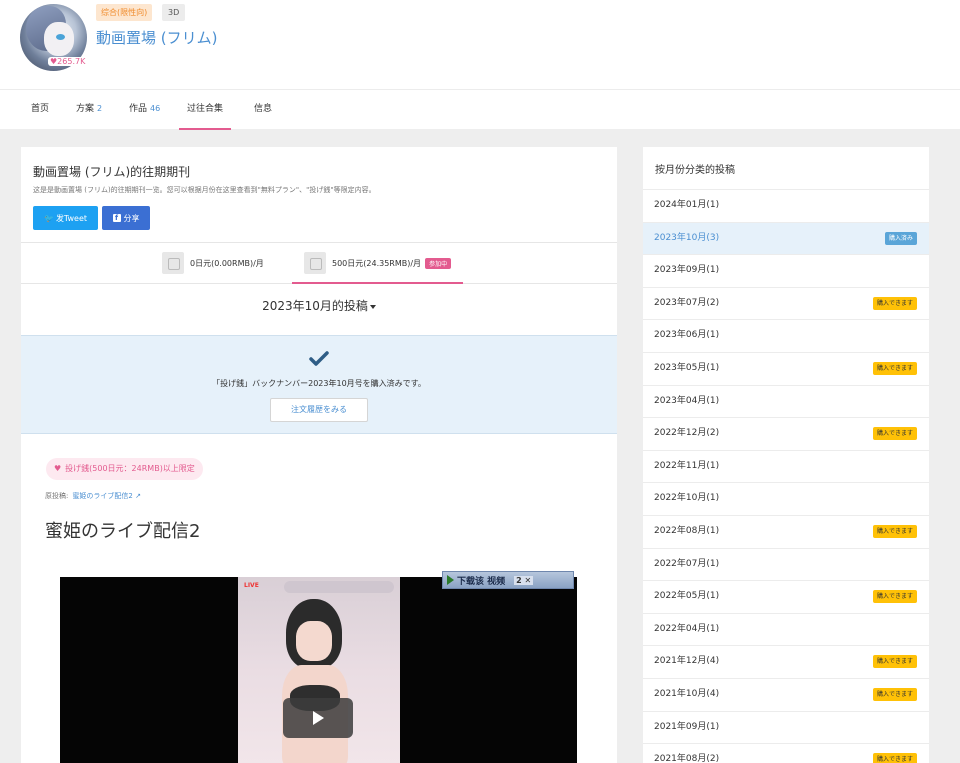  Describe the element at coordinates (786, 205) in the screenshot. I see `month-item: 2024年01月(1)` at that location.